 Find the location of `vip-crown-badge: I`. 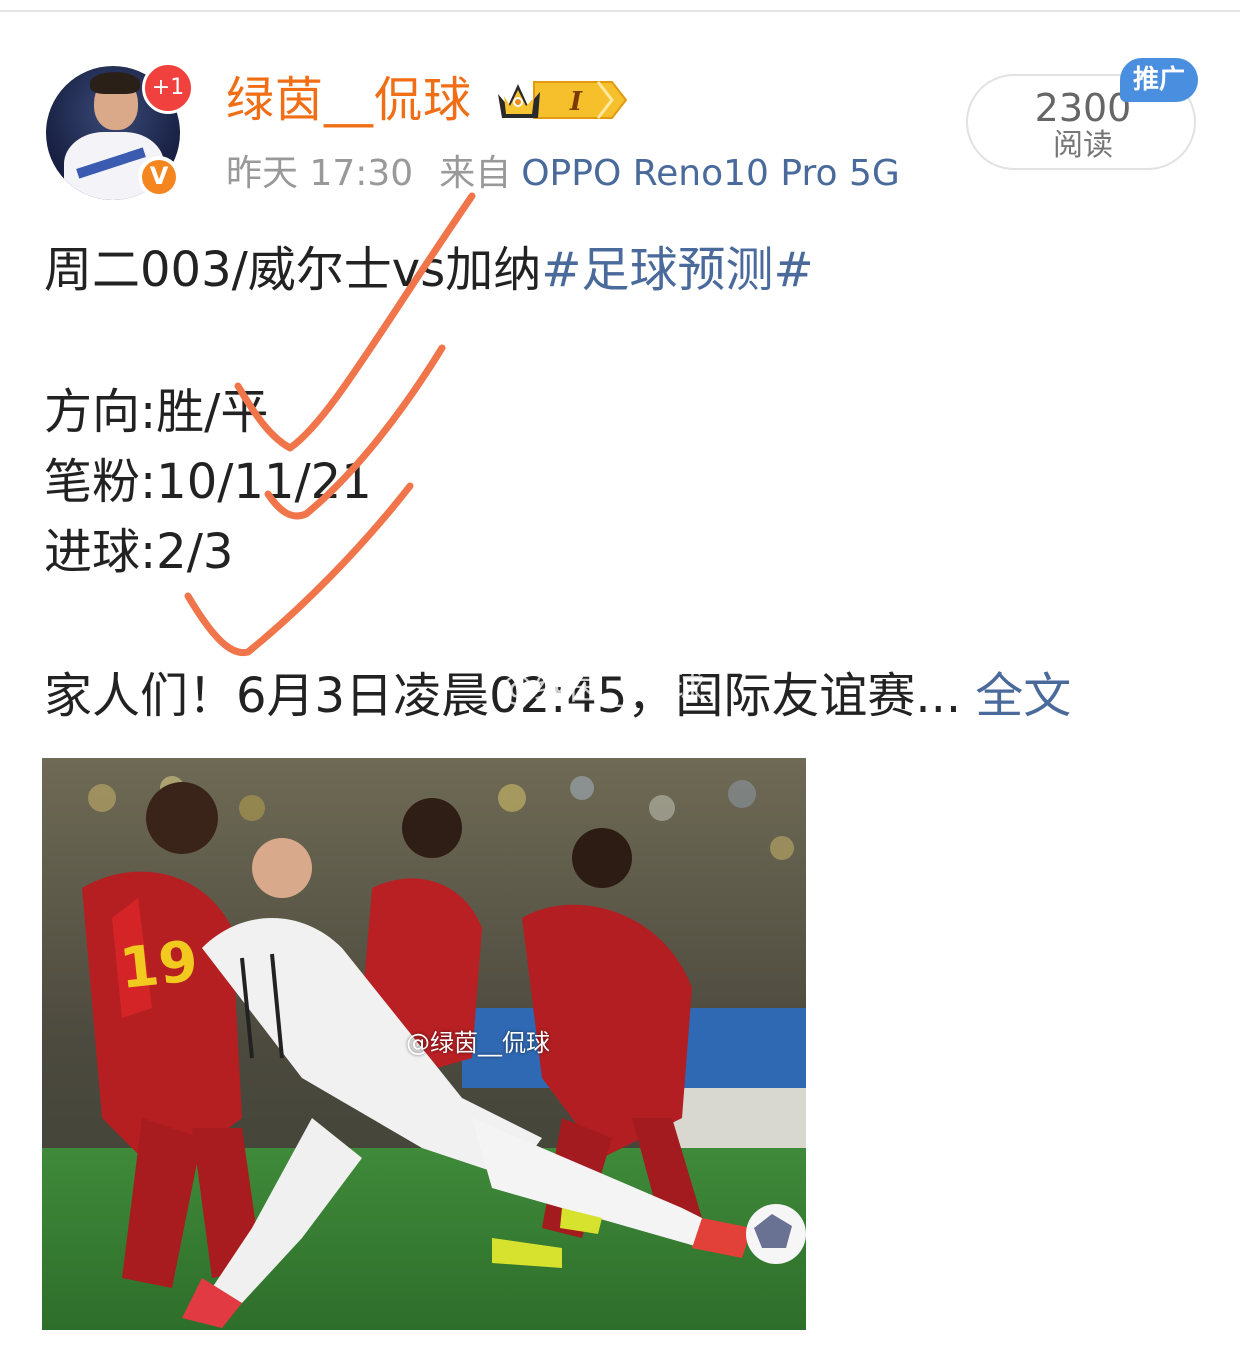

vip-crown-badge: I is located at coordinates (561, 100).